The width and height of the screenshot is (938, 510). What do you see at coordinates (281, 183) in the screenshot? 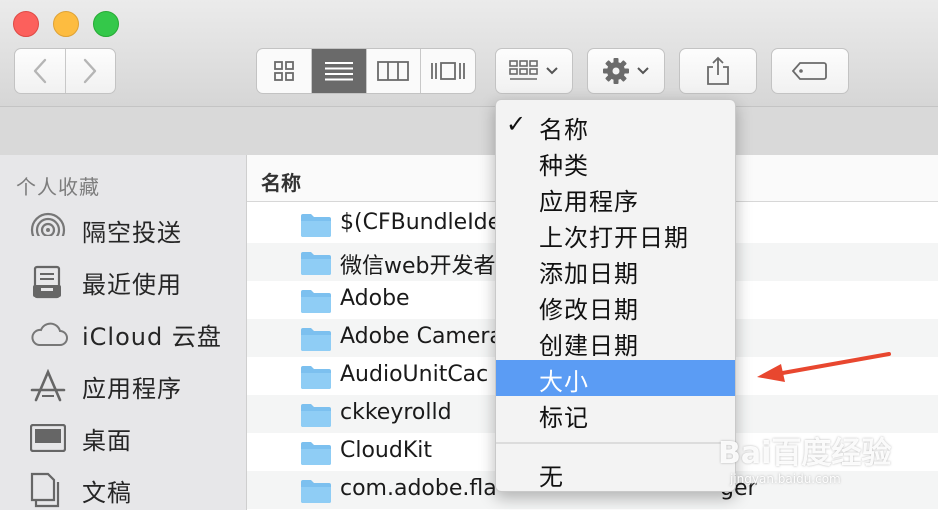
I see `column-header-label: 名称` at bounding box center [281, 183].